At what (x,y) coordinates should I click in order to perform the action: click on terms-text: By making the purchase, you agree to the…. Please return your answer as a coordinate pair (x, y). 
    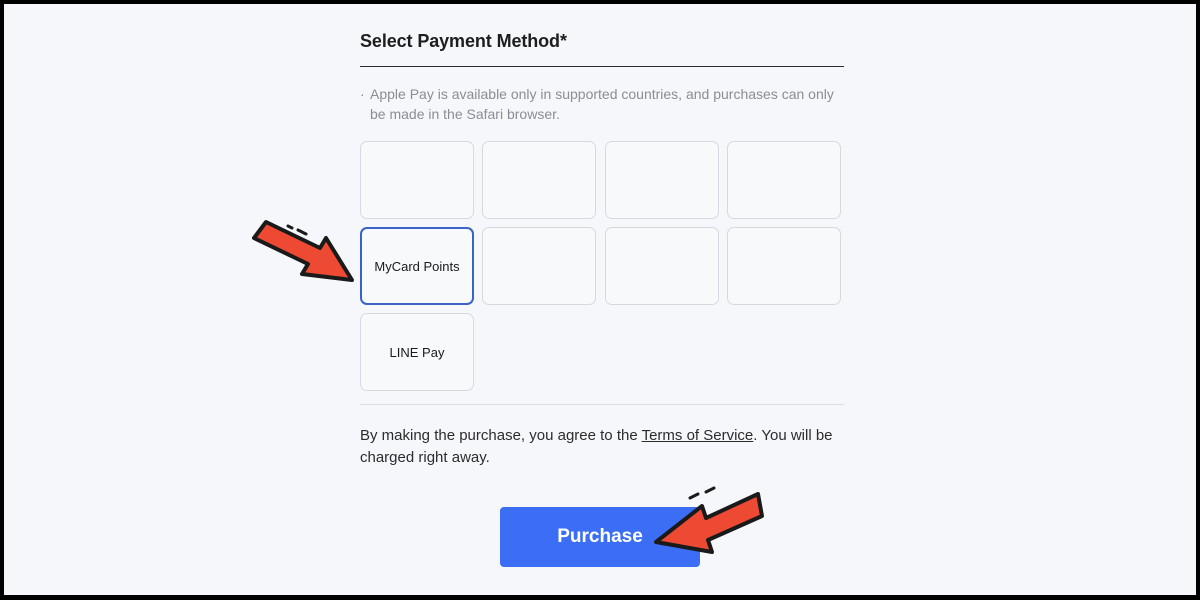
    Looking at the image, I should click on (596, 446).